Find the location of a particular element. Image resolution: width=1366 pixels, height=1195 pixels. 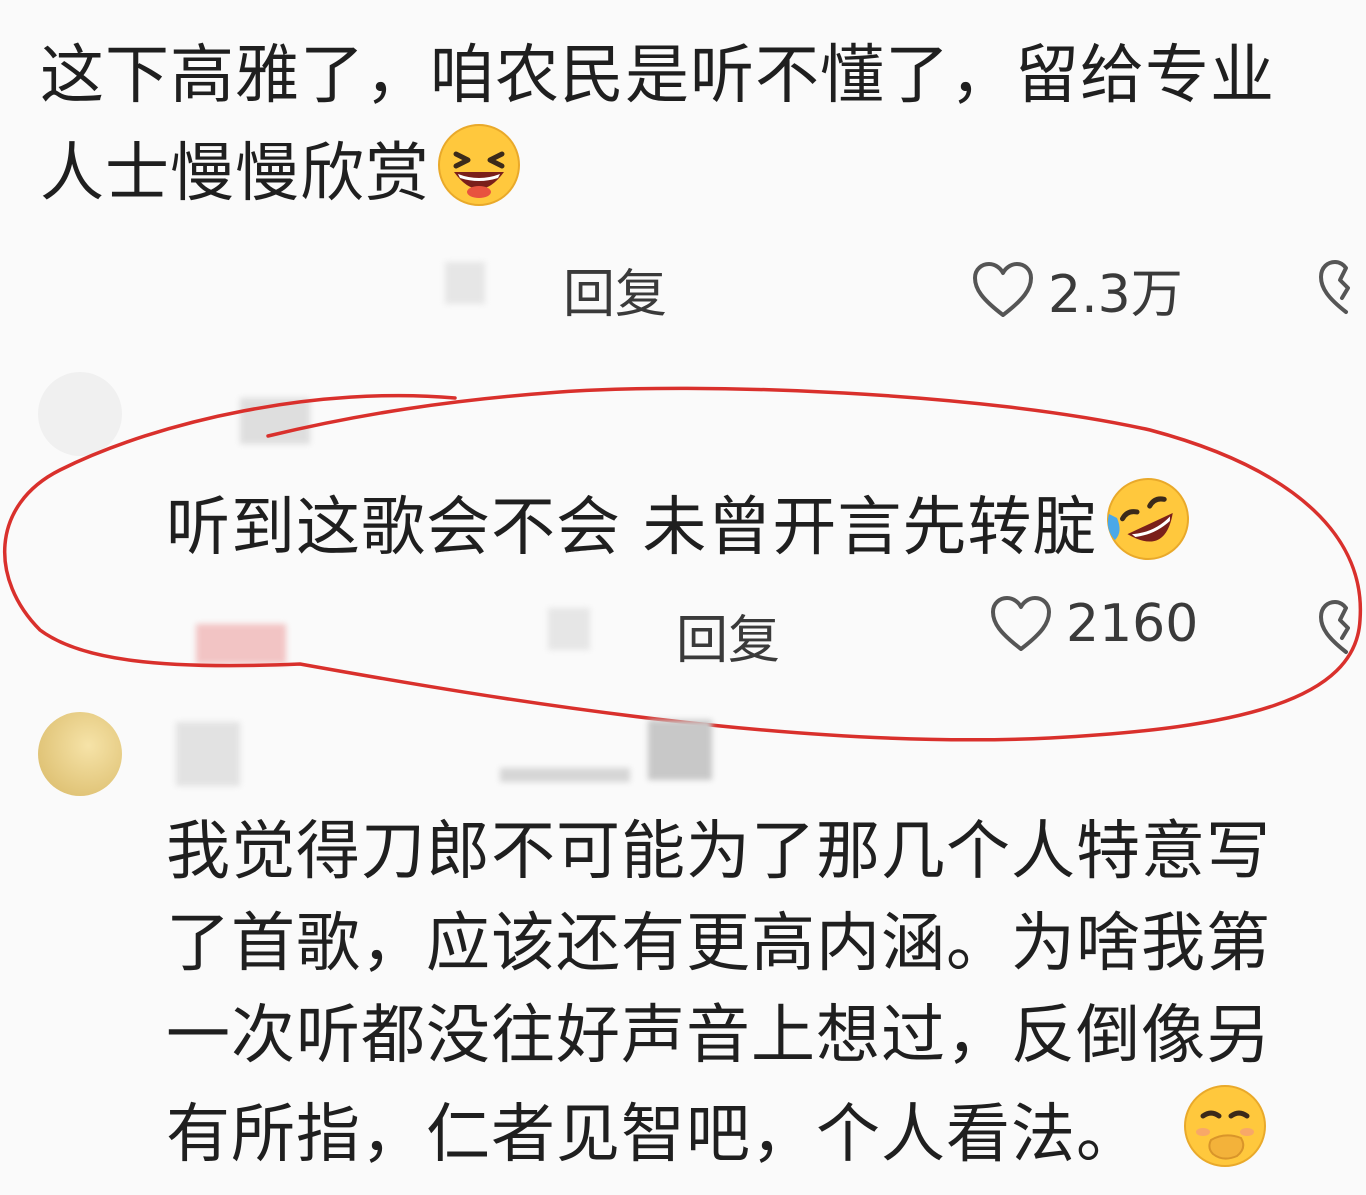

comment-3-line-3: 一次听都没往好声音上想过，反倒像另 is located at coordinates (718, 1036).